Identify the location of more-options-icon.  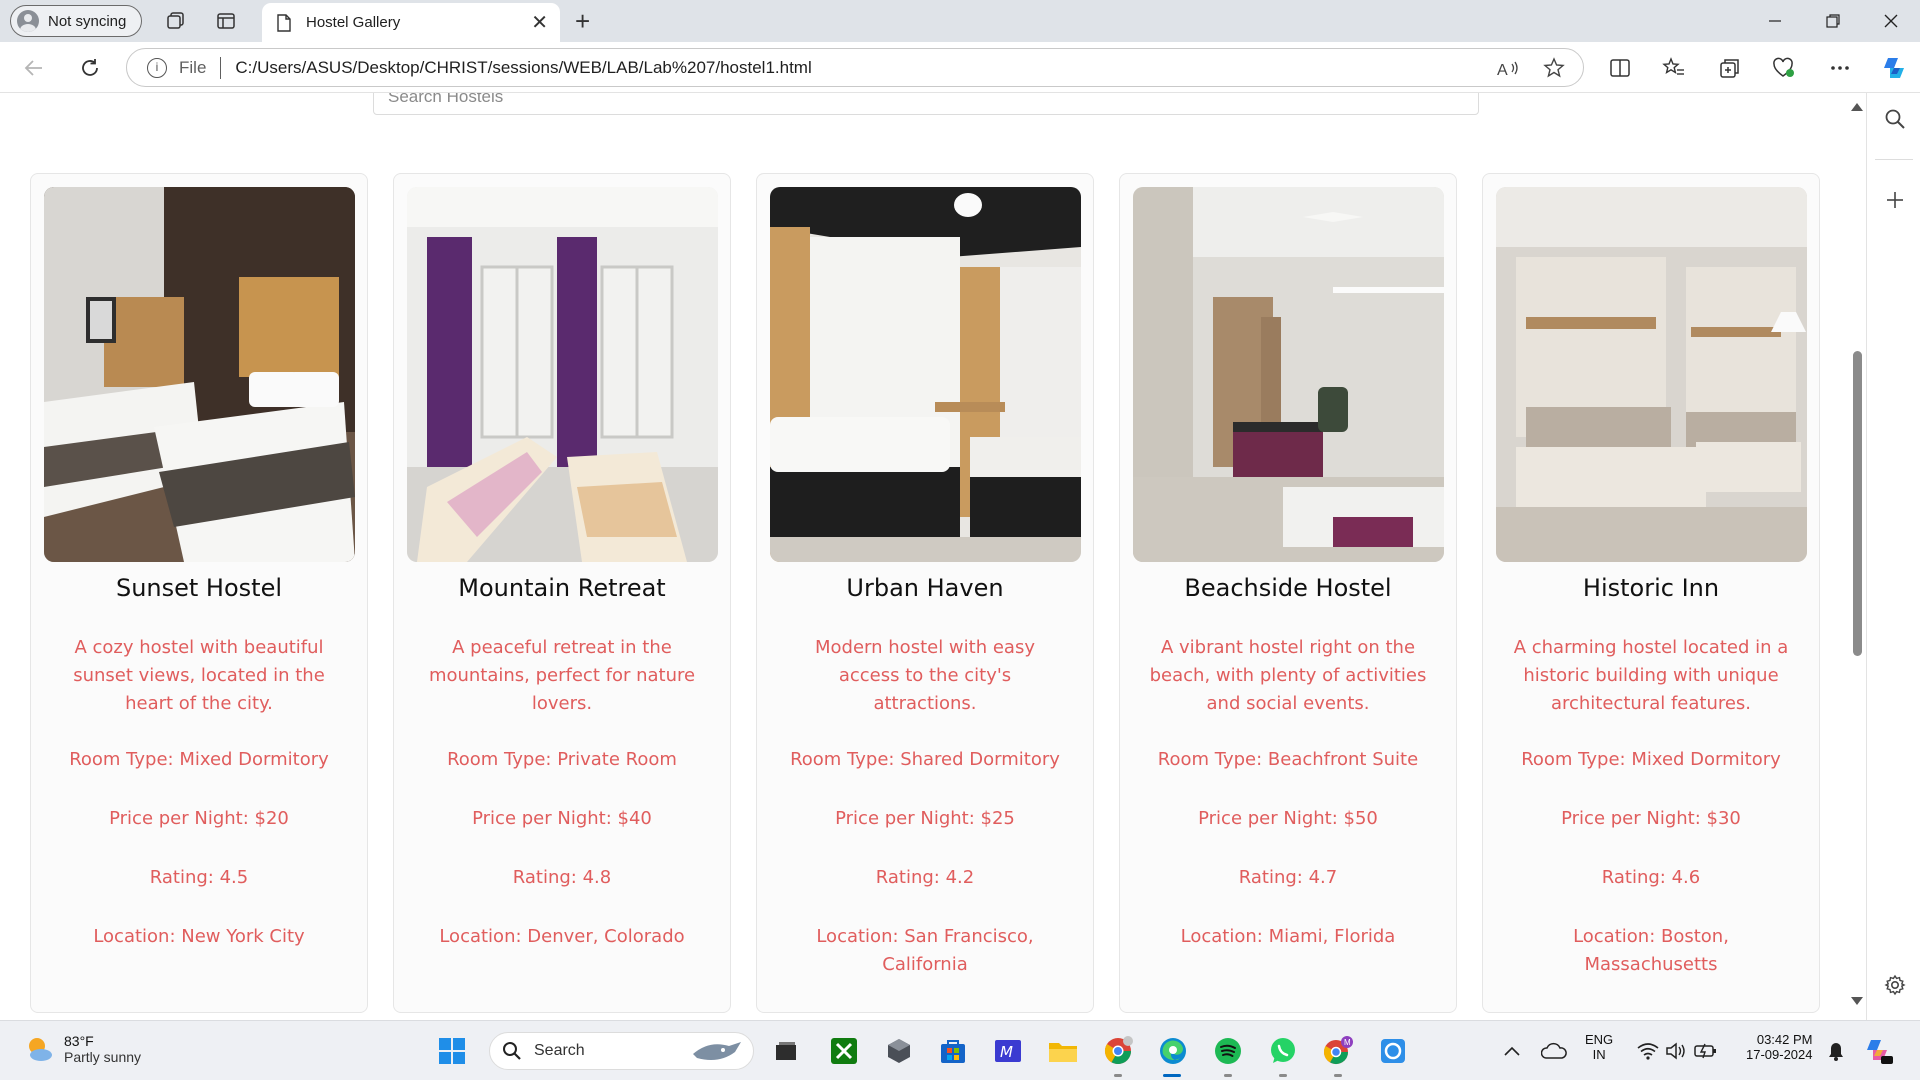
(1840, 68).